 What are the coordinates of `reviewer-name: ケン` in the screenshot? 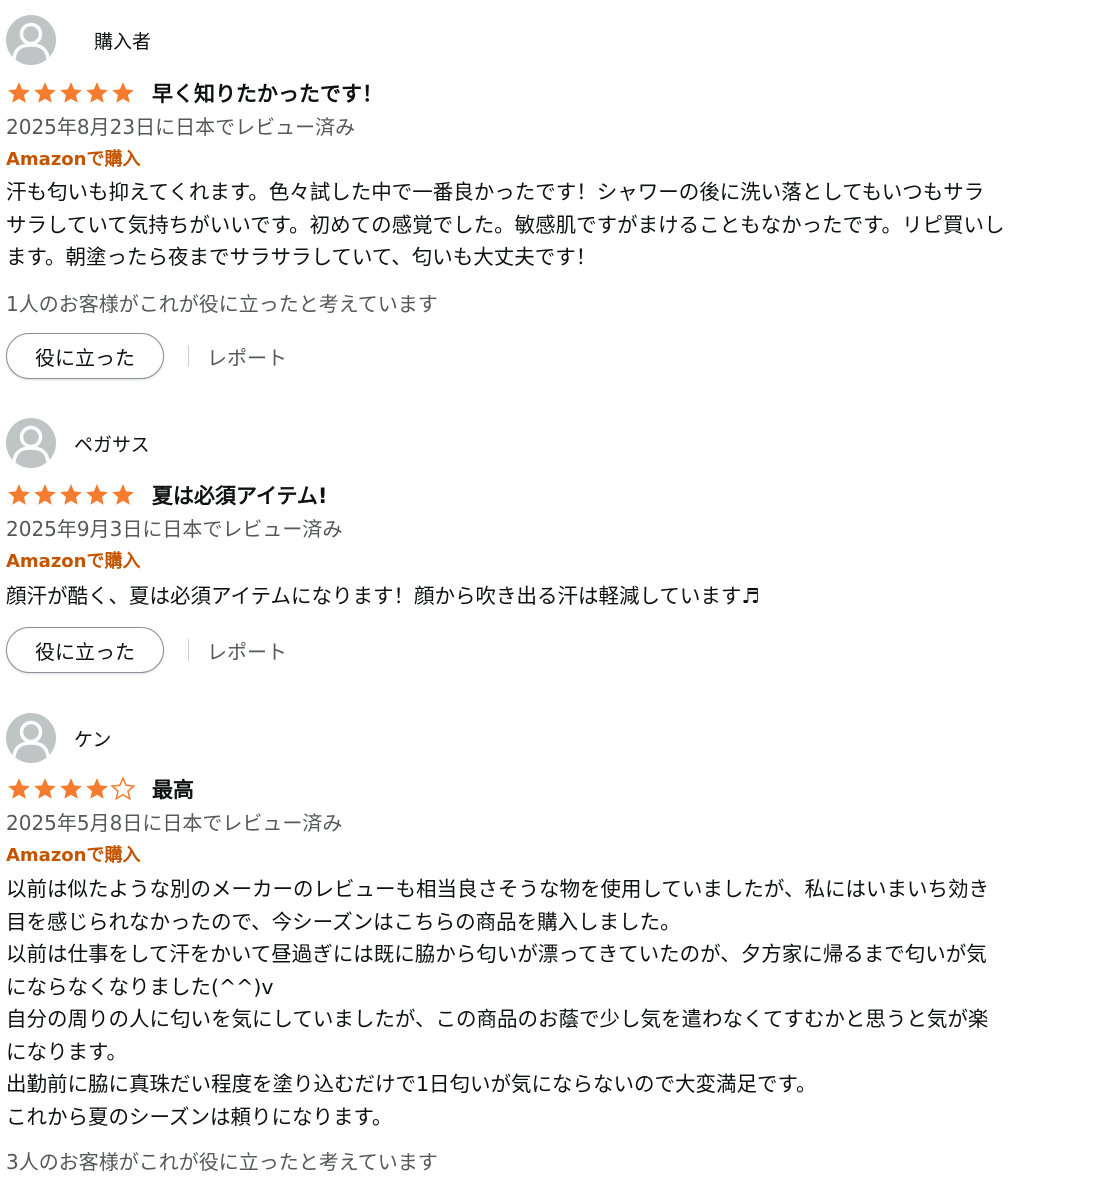 It's located at (93, 739).